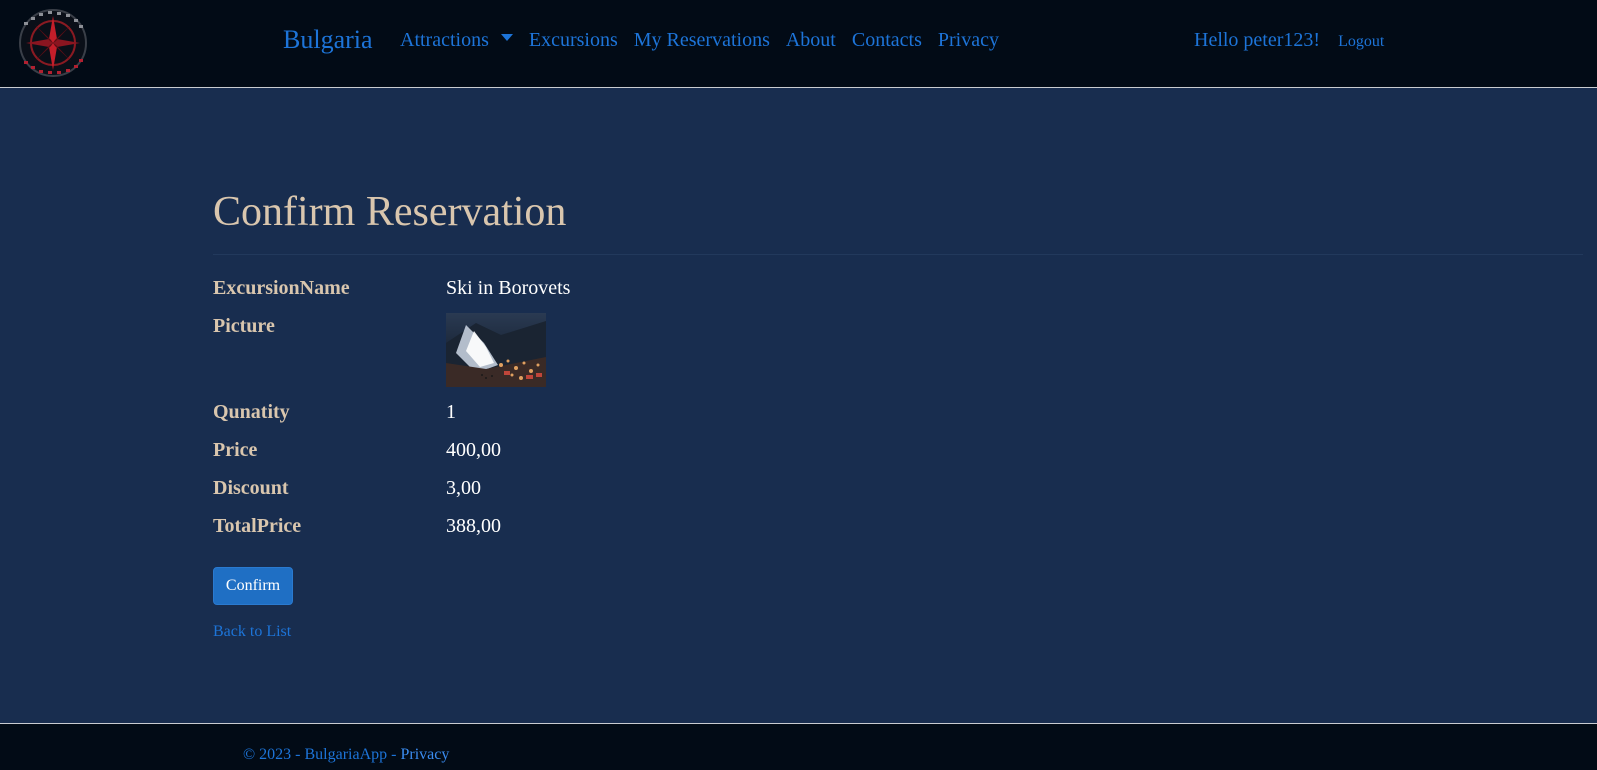 The height and width of the screenshot is (770, 1597). I want to click on nav-attractions-dropdown: Attractions, so click(456, 40).